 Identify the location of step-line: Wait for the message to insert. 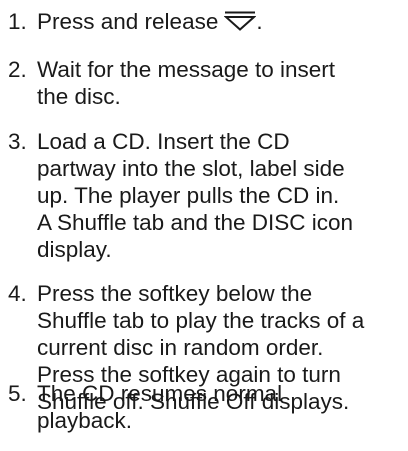
(186, 69).